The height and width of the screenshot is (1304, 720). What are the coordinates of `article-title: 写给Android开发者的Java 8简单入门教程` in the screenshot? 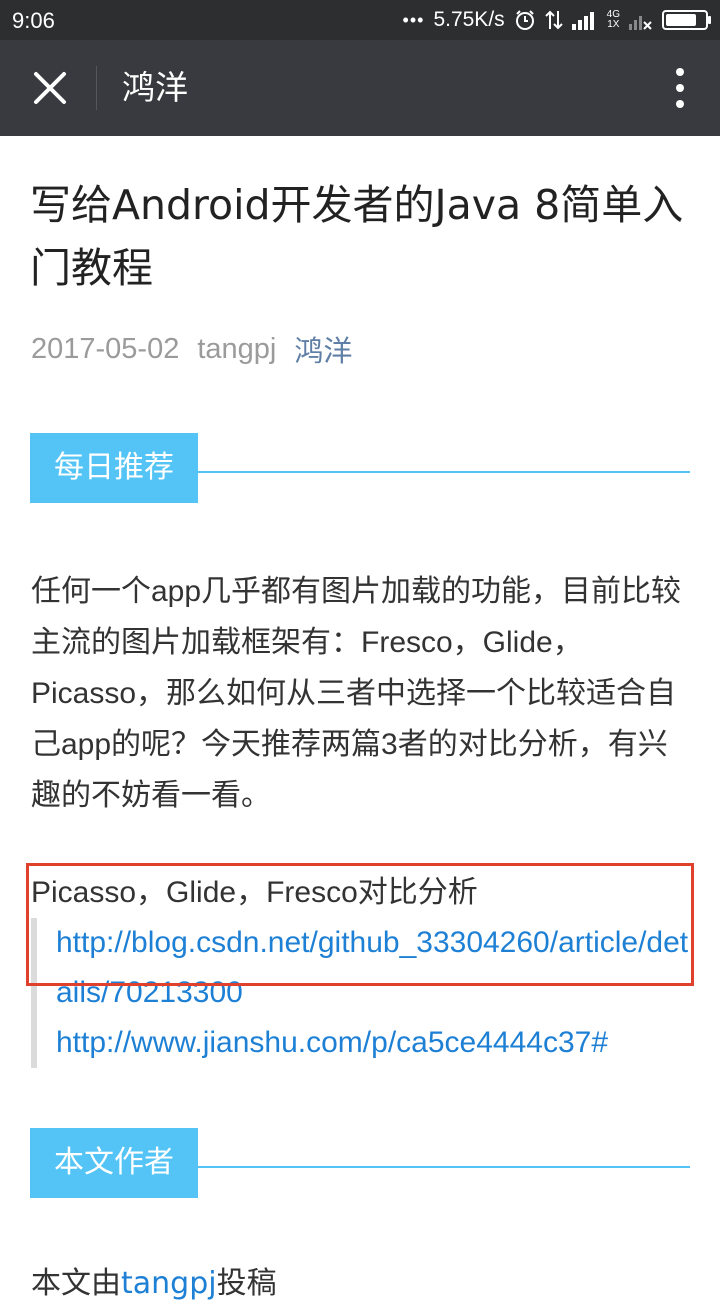 It's located at (357, 236).